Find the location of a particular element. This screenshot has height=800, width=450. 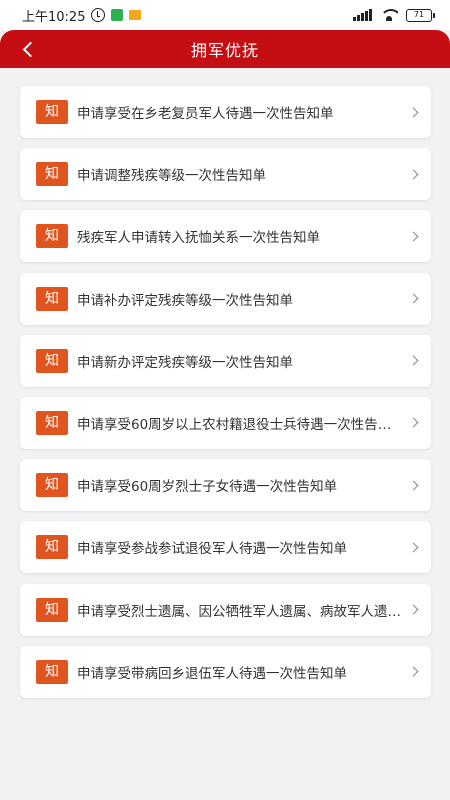

battery-icon: 71 is located at coordinates (420, 15).